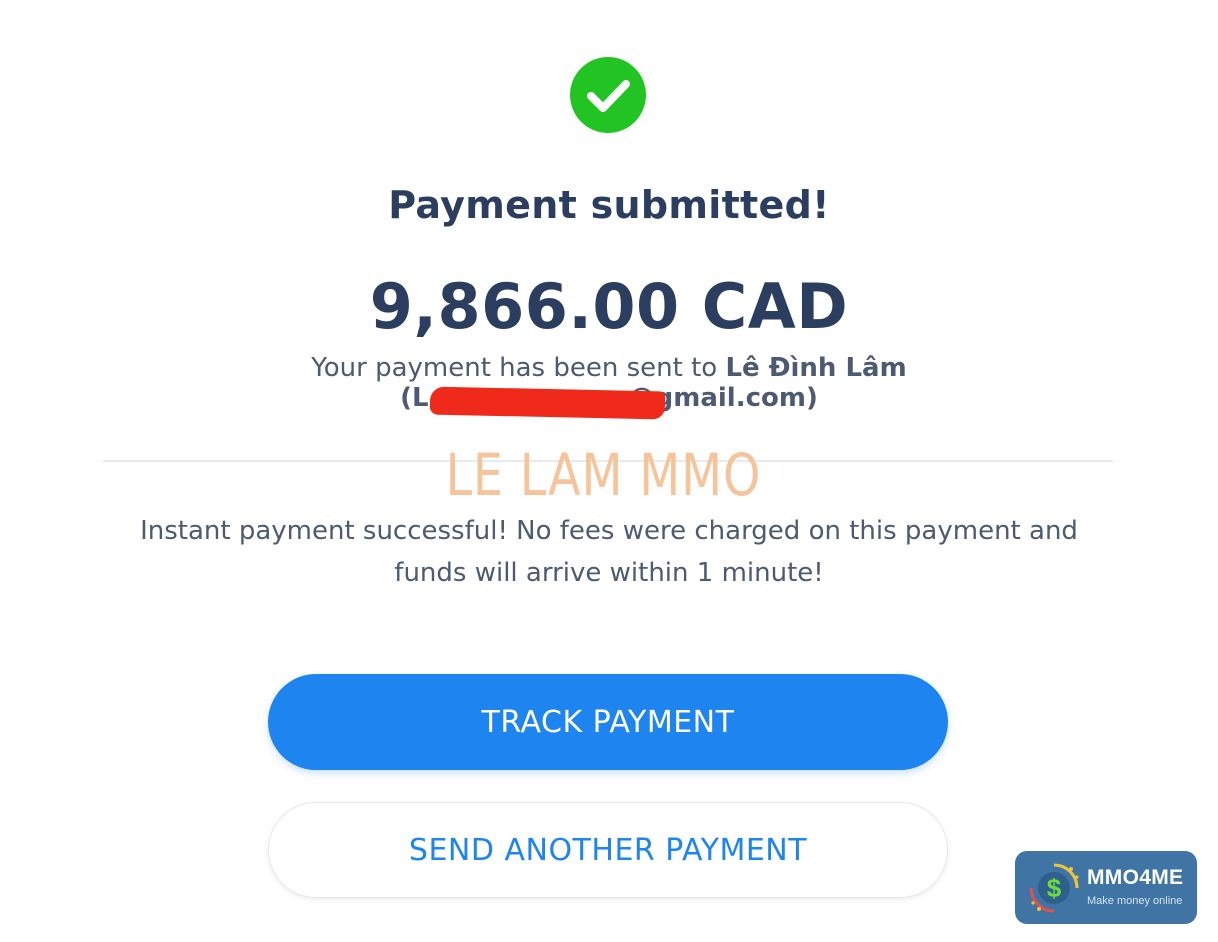 The width and height of the screenshot is (1218, 942). What do you see at coordinates (608, 850) in the screenshot?
I see `send-another-payment-button: SEND ANOTHER PAYMENT` at bounding box center [608, 850].